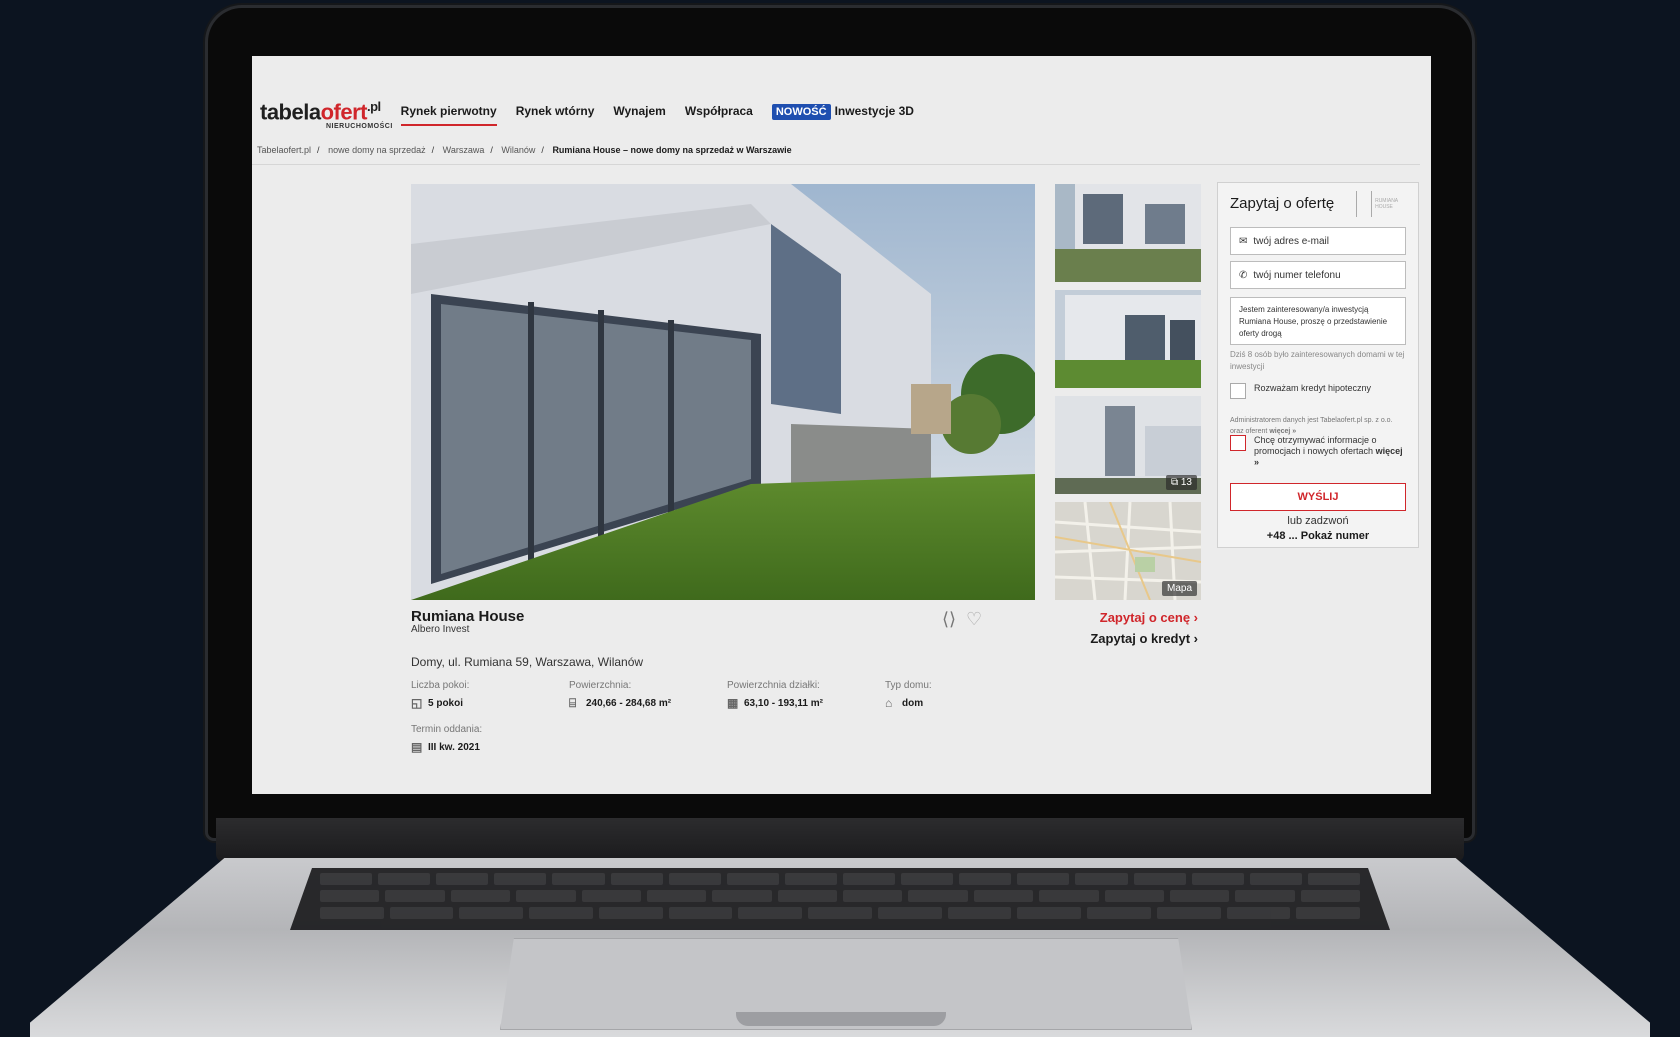  Describe the element at coordinates (440, 629) in the screenshot. I see `listing-developer: Albero Invest` at that location.